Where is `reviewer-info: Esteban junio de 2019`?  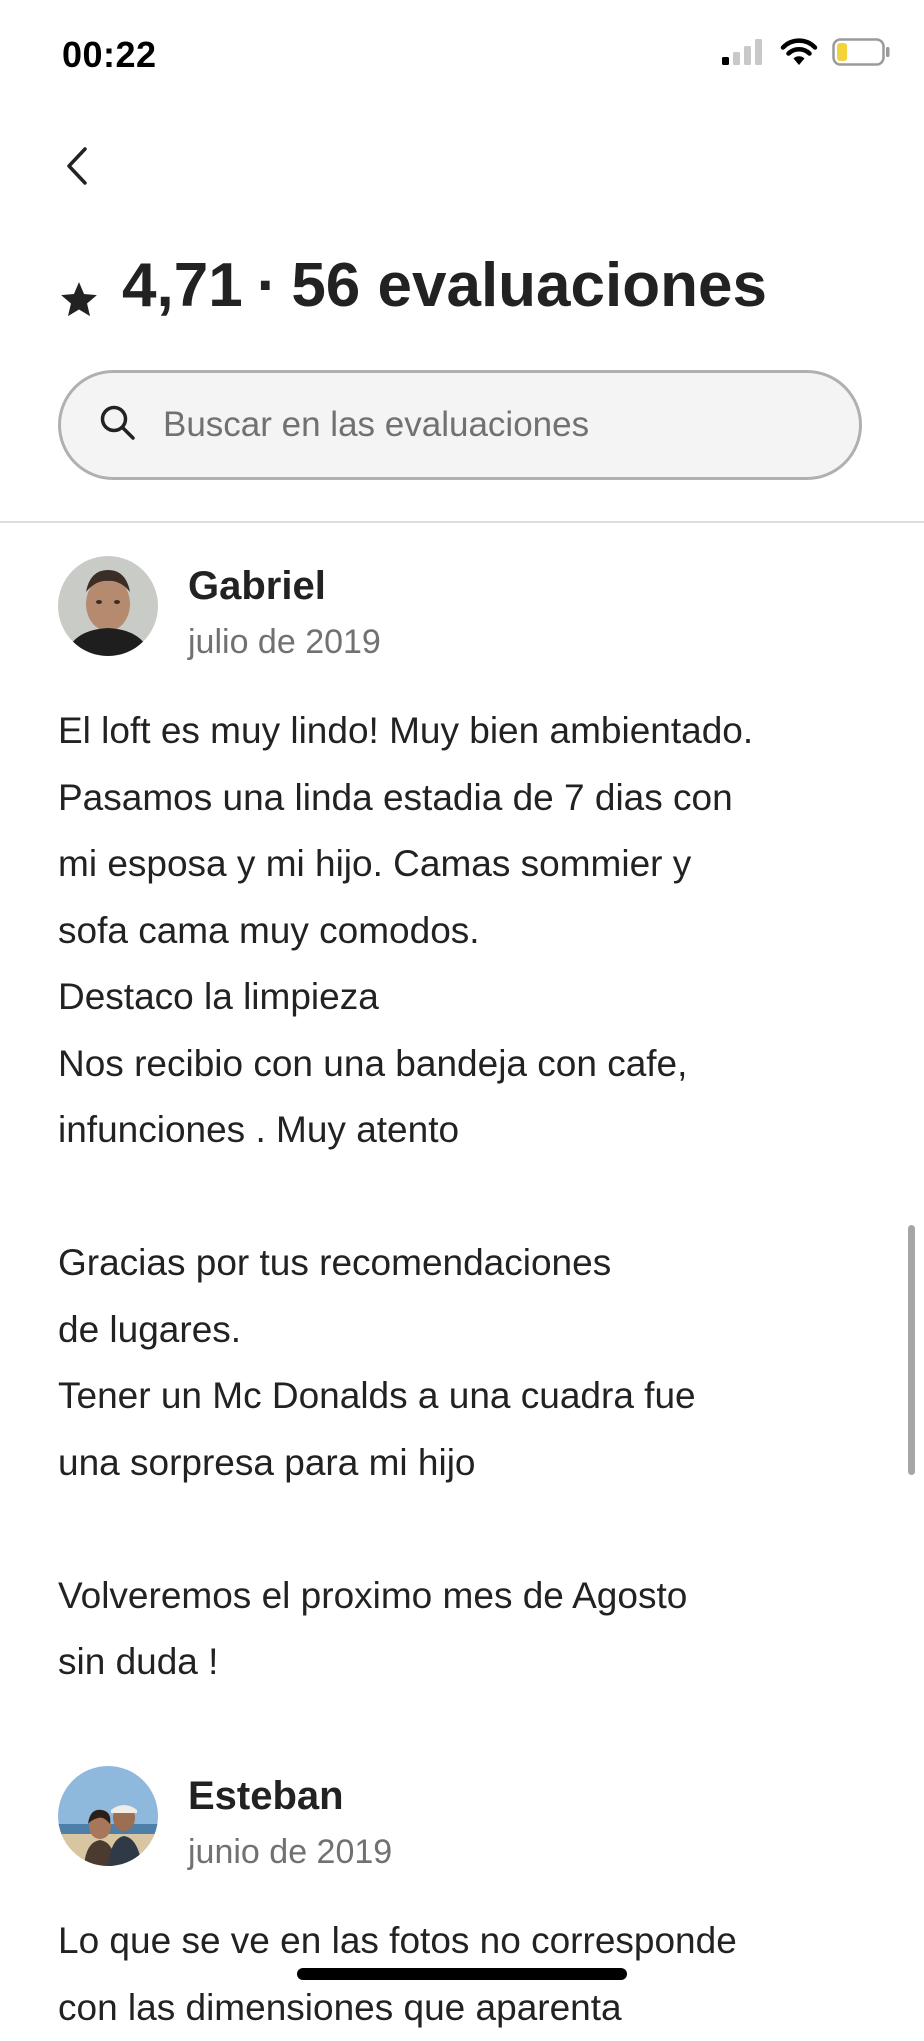 reviewer-info: Esteban junio de 2019 is located at coordinates (290, 1821).